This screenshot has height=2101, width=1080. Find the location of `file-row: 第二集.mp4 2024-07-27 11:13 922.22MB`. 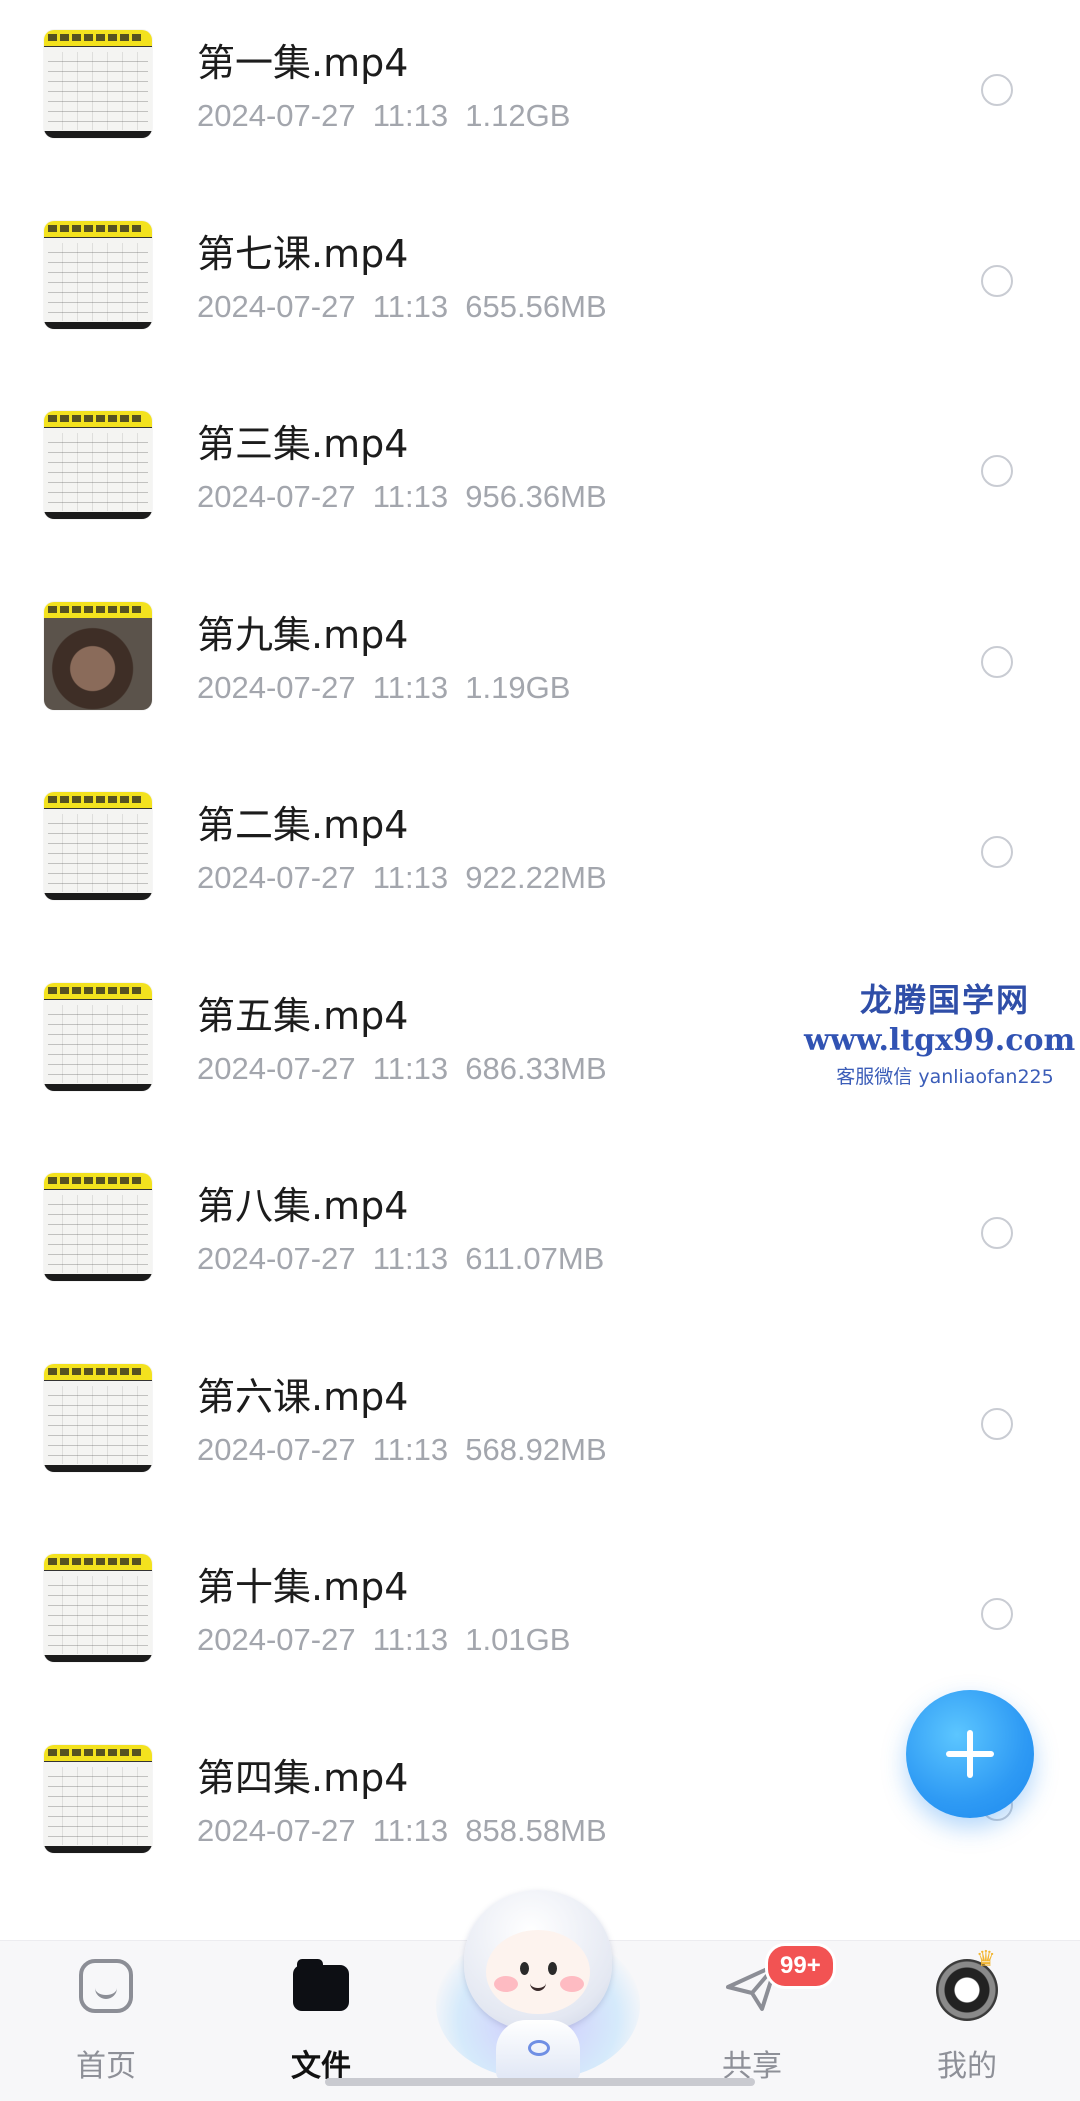

file-row: 第二集.mp4 2024-07-27 11:13 922.22MB is located at coordinates (540, 865).